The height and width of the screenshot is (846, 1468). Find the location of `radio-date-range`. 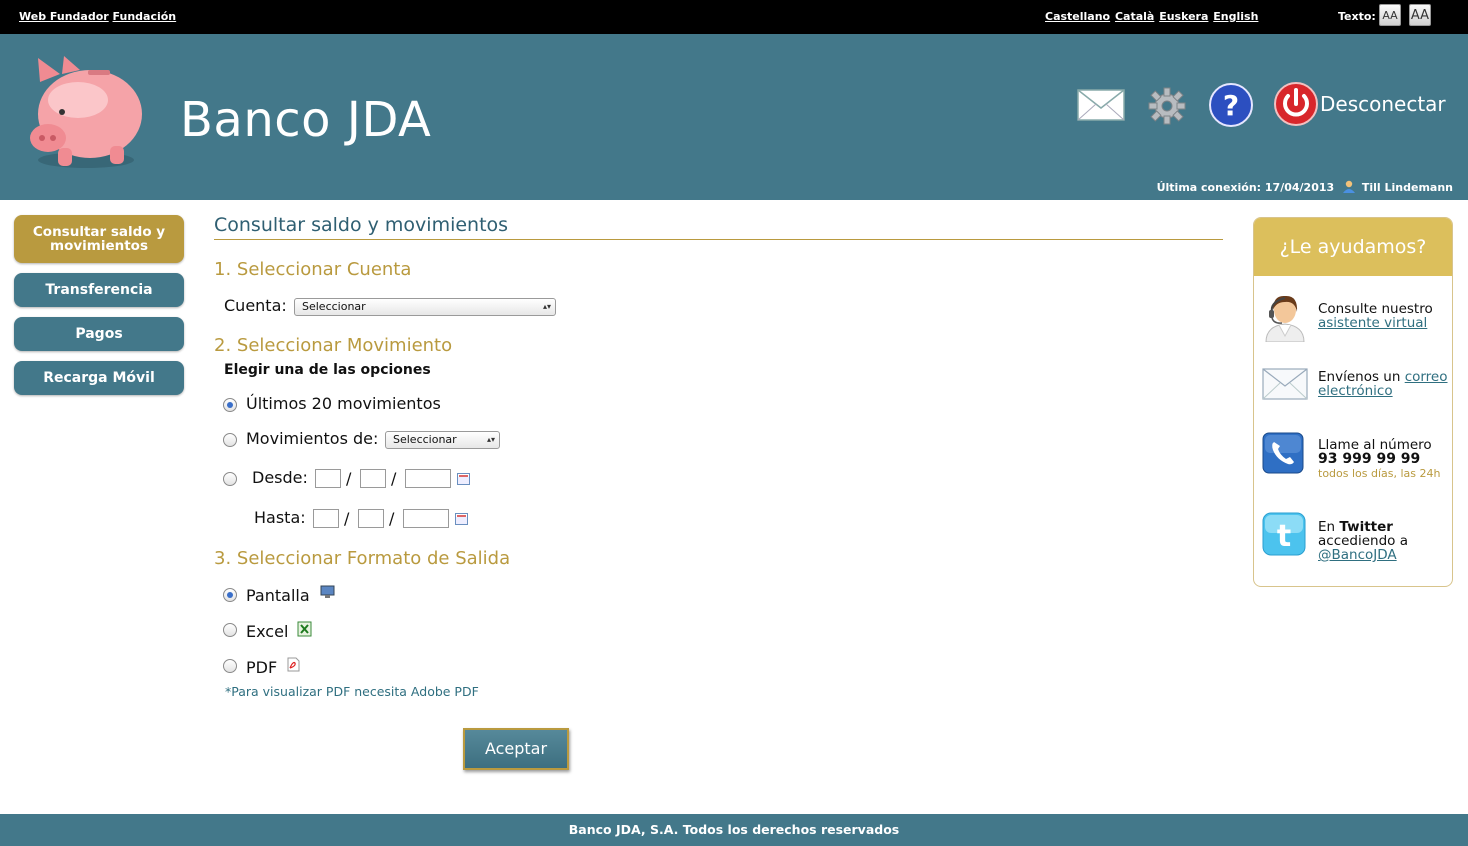

radio-date-range is located at coordinates (230, 479).